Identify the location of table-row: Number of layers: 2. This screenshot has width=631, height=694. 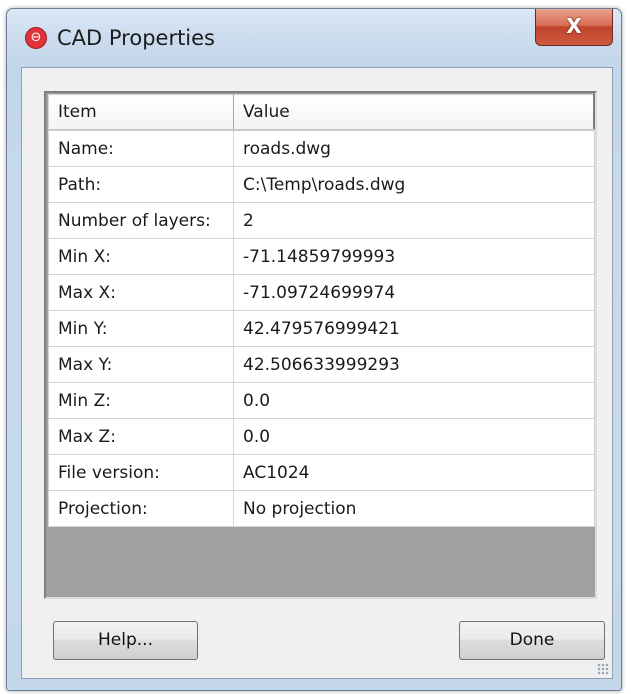
(321, 220).